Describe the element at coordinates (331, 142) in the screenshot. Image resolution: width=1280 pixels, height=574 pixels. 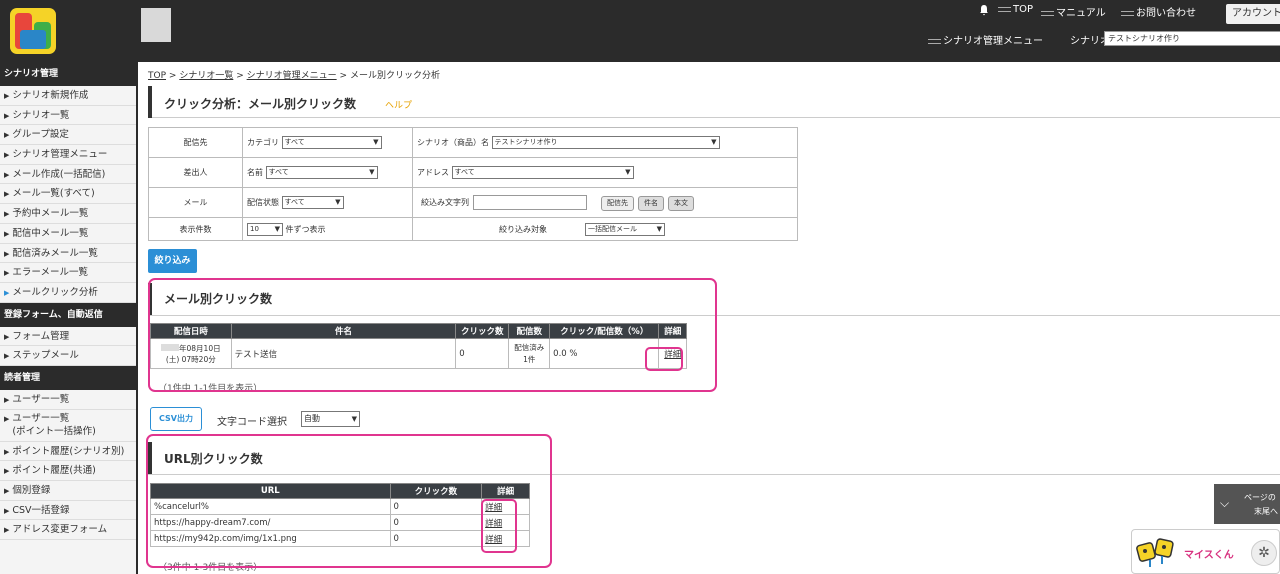
I see `category-select: すべて ▼` at that location.